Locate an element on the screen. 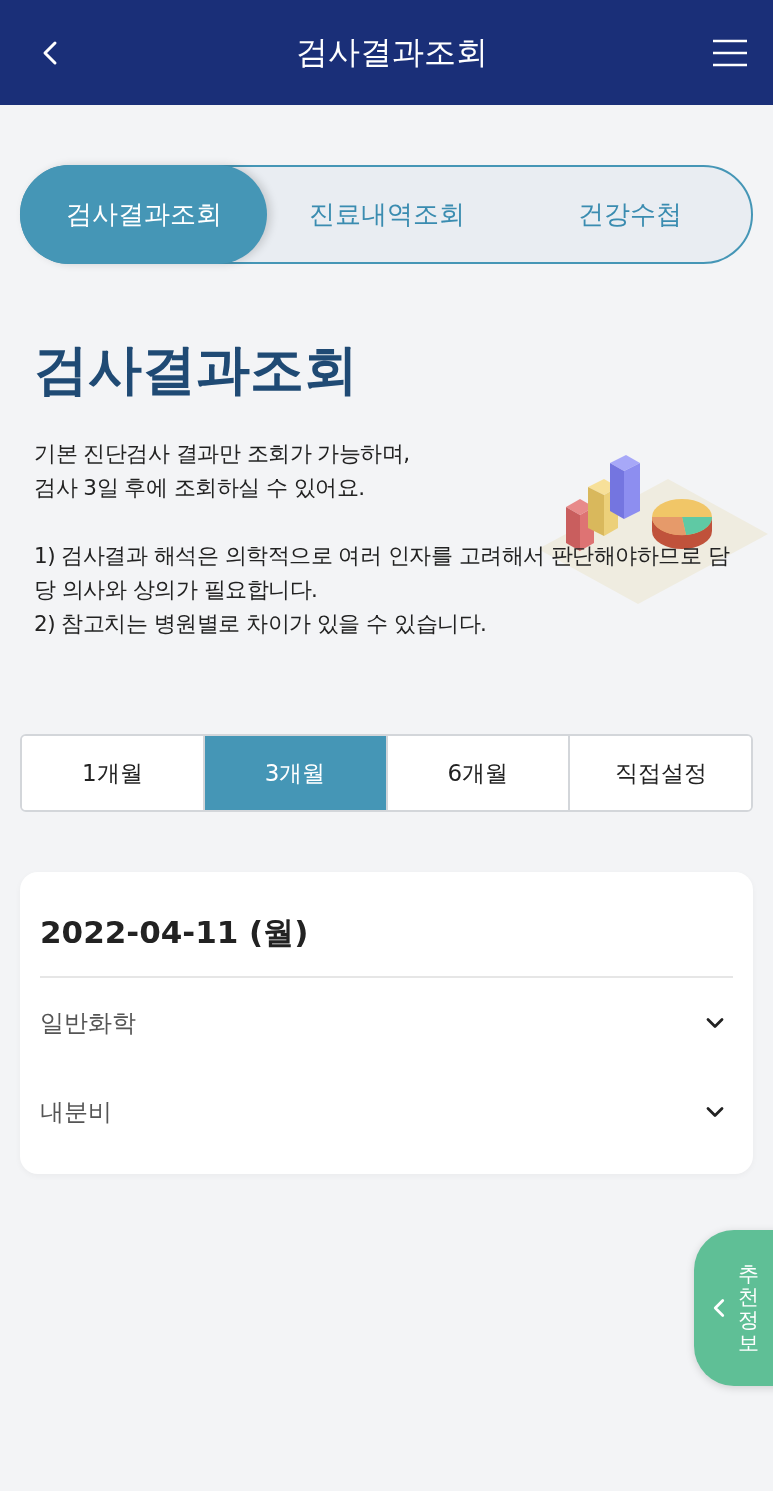 This screenshot has width=773, height=1491. menu-icon is located at coordinates (730, 52).